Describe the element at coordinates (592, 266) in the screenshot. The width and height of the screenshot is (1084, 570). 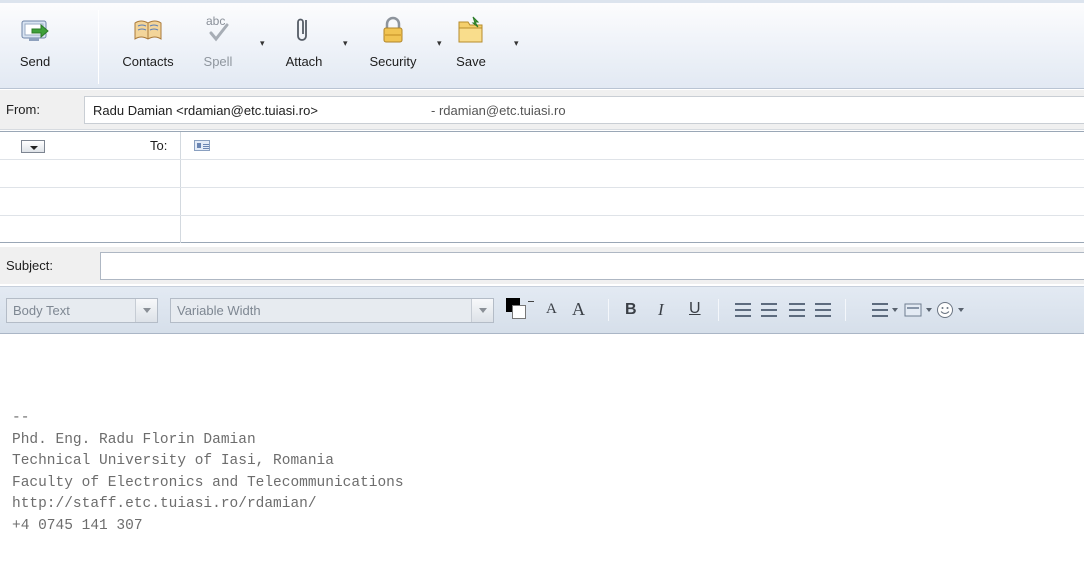
I see `subject-input` at that location.